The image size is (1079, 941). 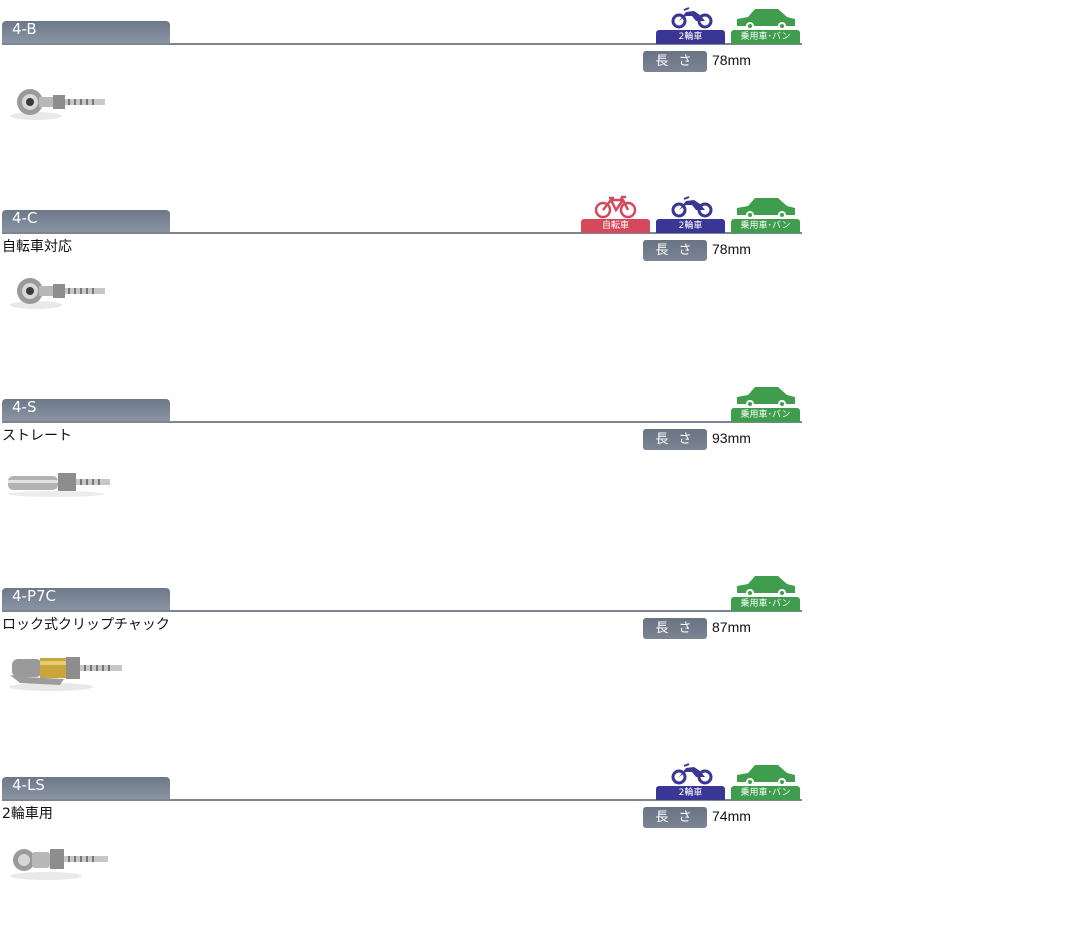 I want to click on product-4-b: 4-B 2輪車 乗用車･バン 長 さ 78mm, so click(x=401, y=92).